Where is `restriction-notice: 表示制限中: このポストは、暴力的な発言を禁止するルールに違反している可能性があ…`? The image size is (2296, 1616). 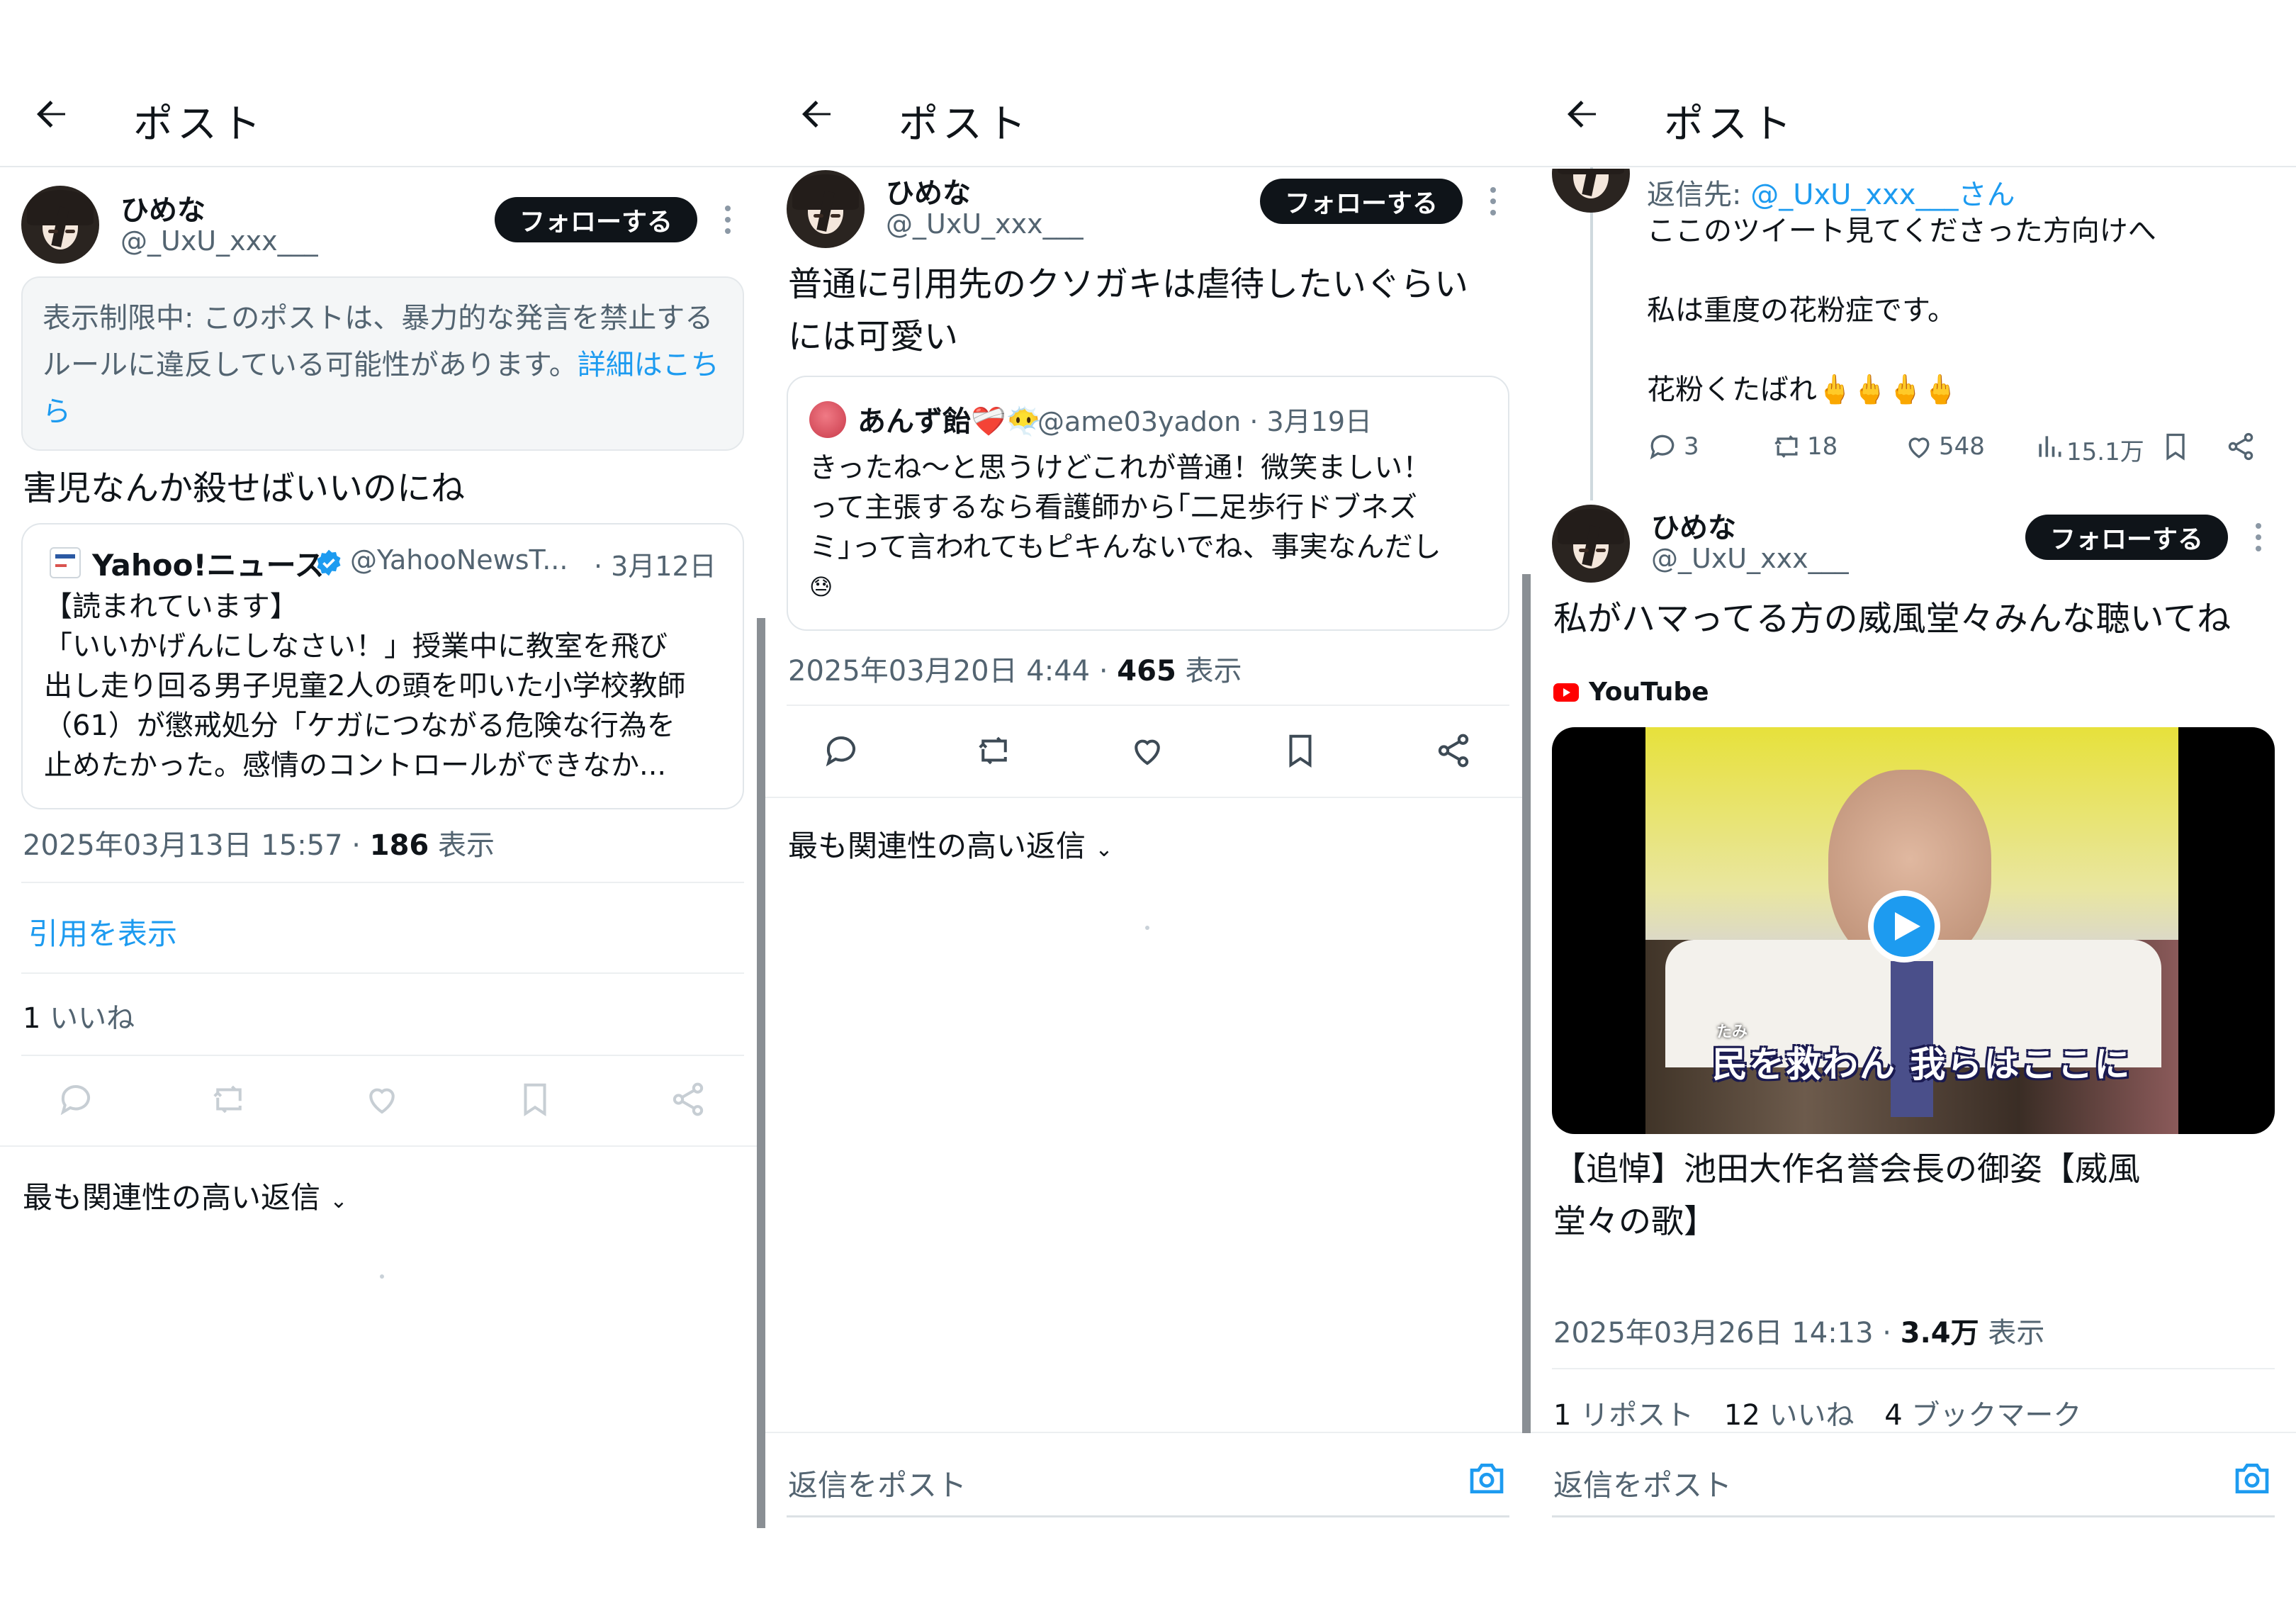 restriction-notice: 表示制限中: このポストは、暴力的な発言を禁止するルールに違反している可能性があ… is located at coordinates (382, 363).